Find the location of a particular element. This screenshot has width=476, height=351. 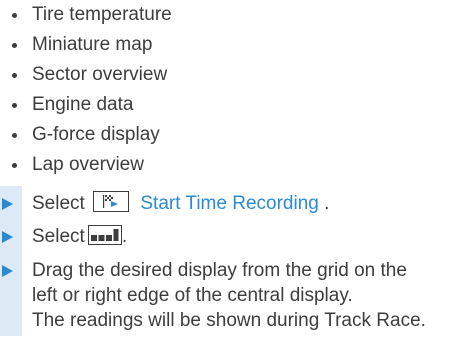

step-content: Select Start Time Recording . is located at coordinates (254, 201).